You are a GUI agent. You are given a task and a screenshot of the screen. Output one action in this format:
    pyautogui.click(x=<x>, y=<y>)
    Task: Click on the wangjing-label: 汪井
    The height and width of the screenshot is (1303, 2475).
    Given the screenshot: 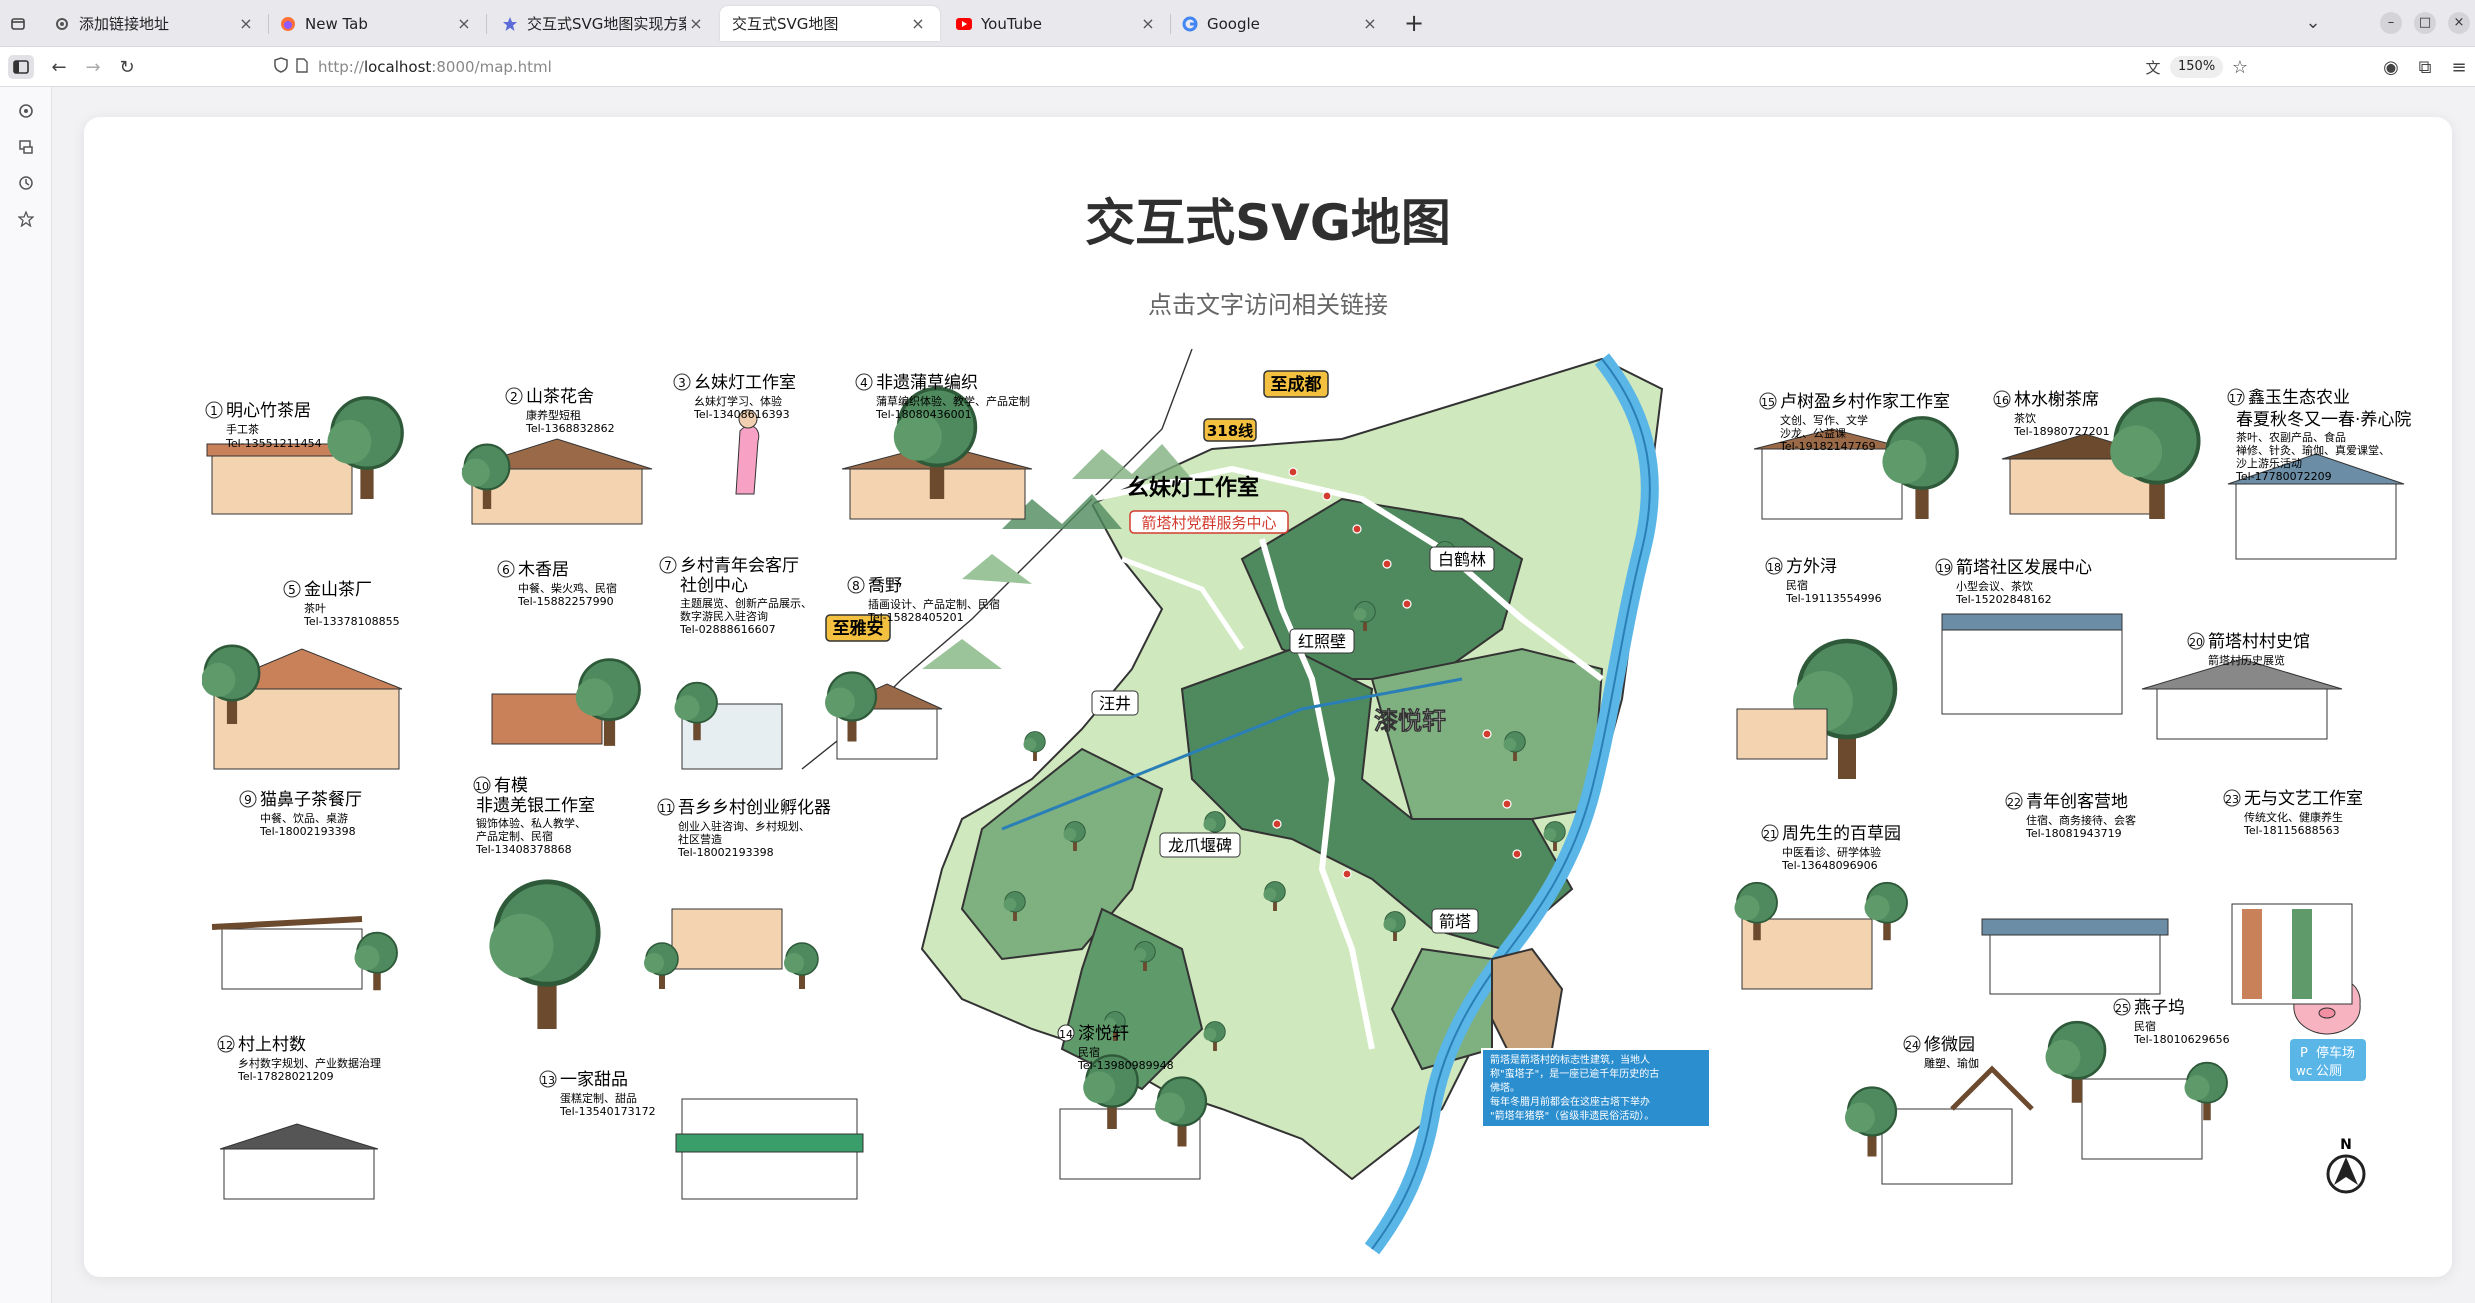 What is the action you would take?
    pyautogui.click(x=1115, y=703)
    